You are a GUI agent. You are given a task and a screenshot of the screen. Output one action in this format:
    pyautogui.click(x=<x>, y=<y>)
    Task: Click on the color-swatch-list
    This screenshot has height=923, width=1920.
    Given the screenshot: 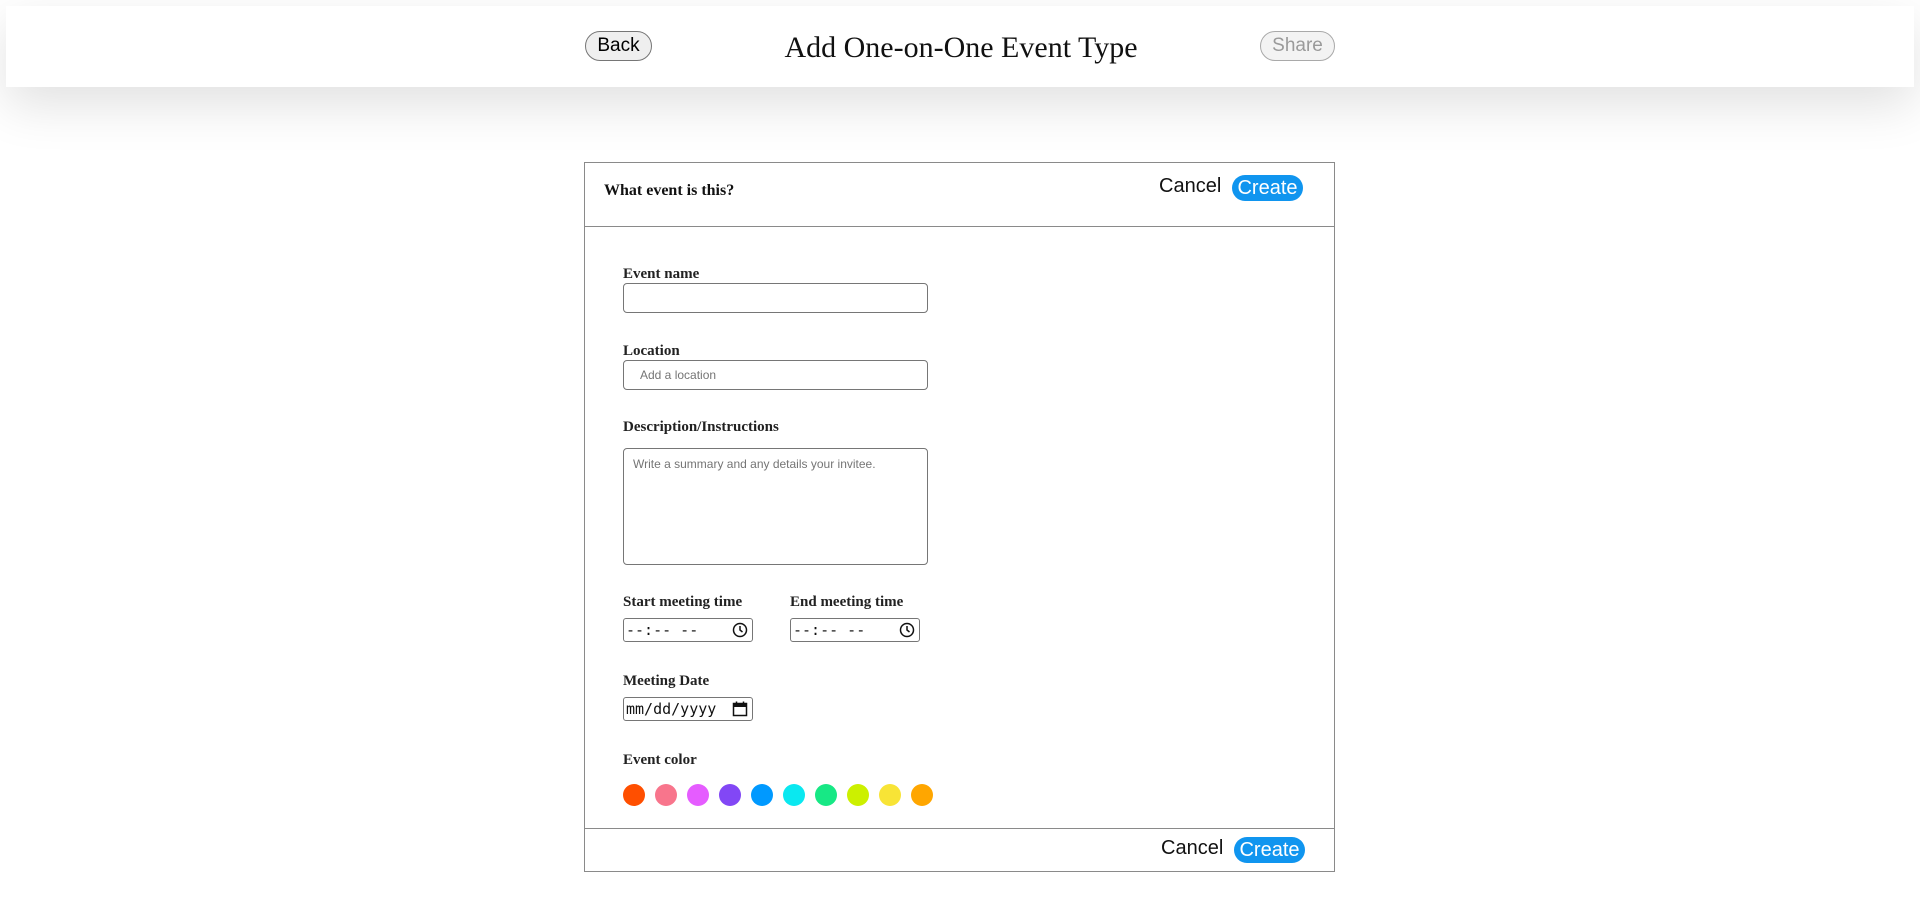 What is the action you would take?
    pyautogui.click(x=778, y=795)
    